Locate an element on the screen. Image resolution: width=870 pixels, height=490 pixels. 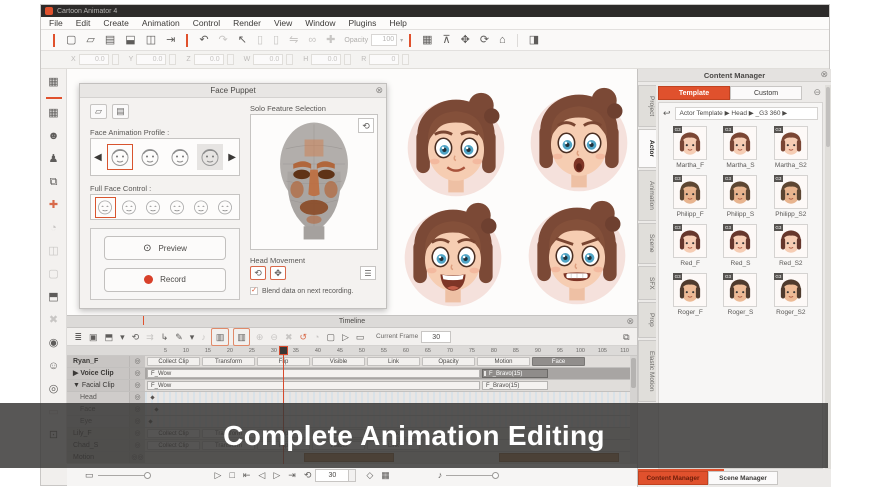
menu-item: View is located at coordinates (283, 23).